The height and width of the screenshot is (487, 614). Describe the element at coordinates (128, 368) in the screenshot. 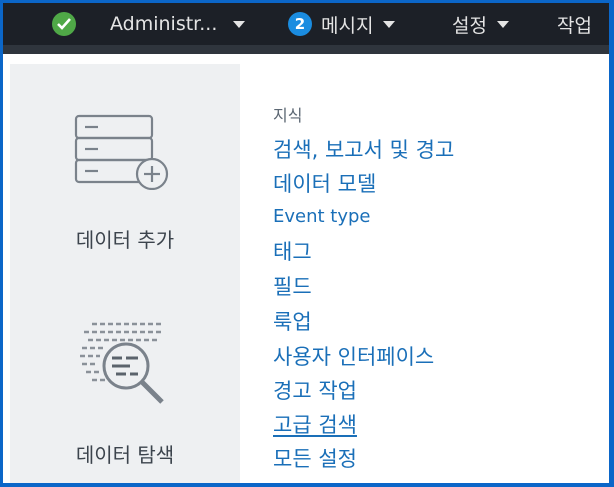

I see `explore-data-icon` at that location.